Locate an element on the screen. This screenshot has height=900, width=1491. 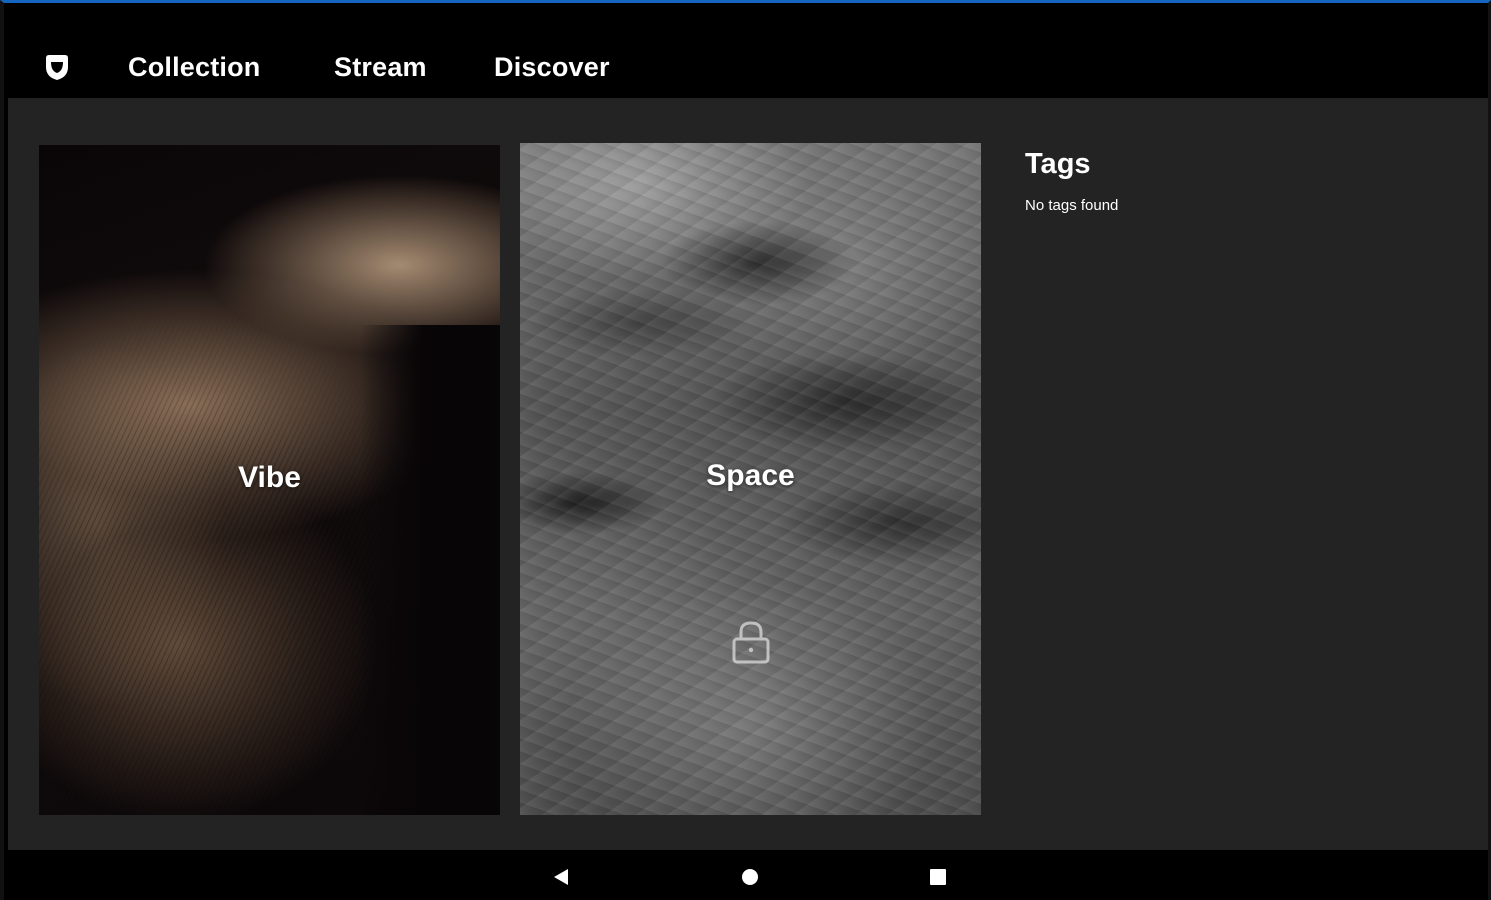
card-title: Vibe is located at coordinates (269, 477).